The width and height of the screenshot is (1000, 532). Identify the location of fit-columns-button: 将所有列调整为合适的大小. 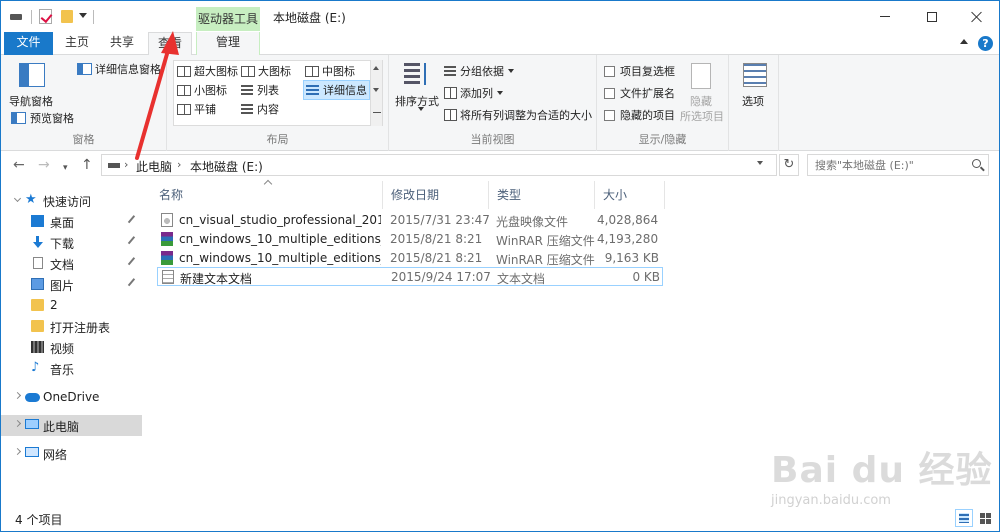
(518, 115).